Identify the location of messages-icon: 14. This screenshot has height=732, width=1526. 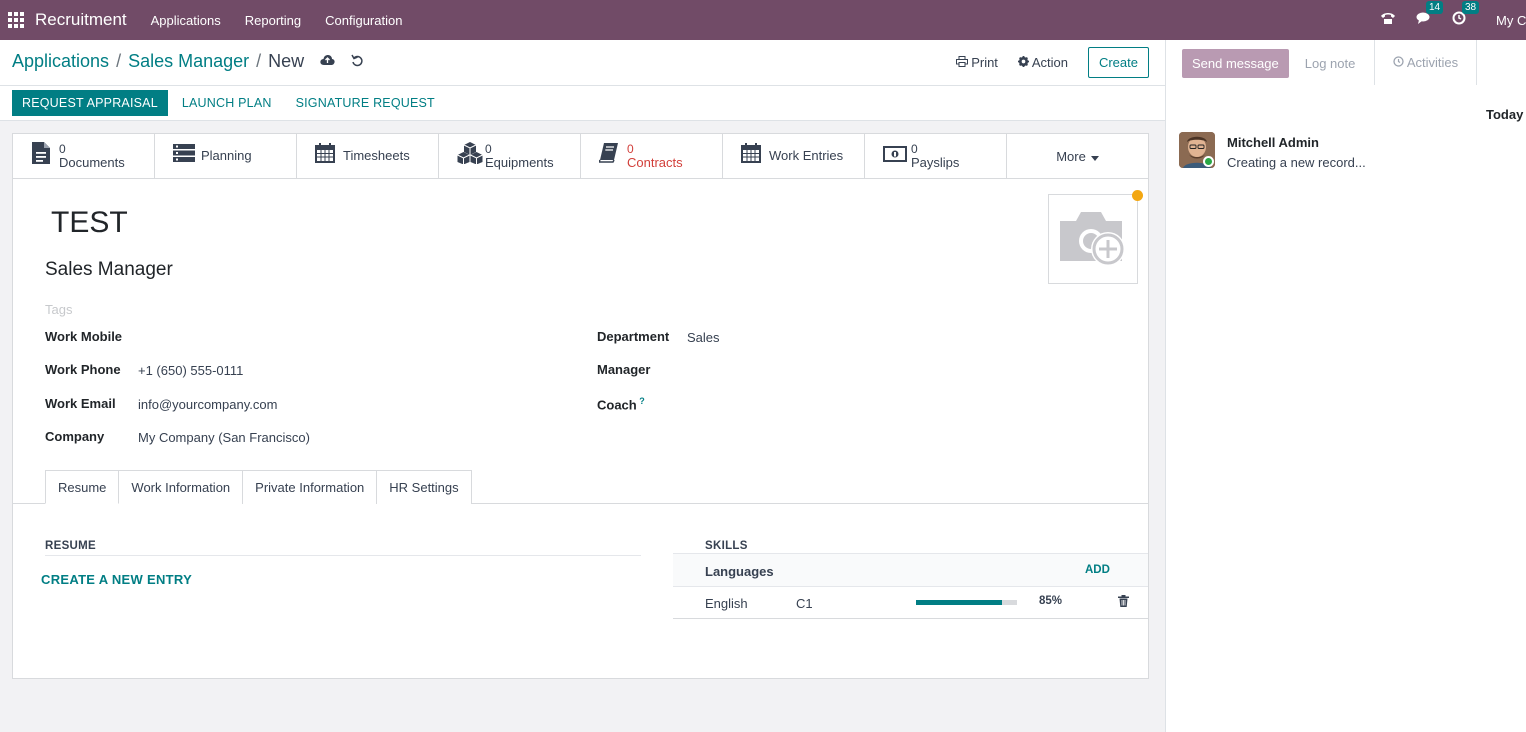
(1430, 15).